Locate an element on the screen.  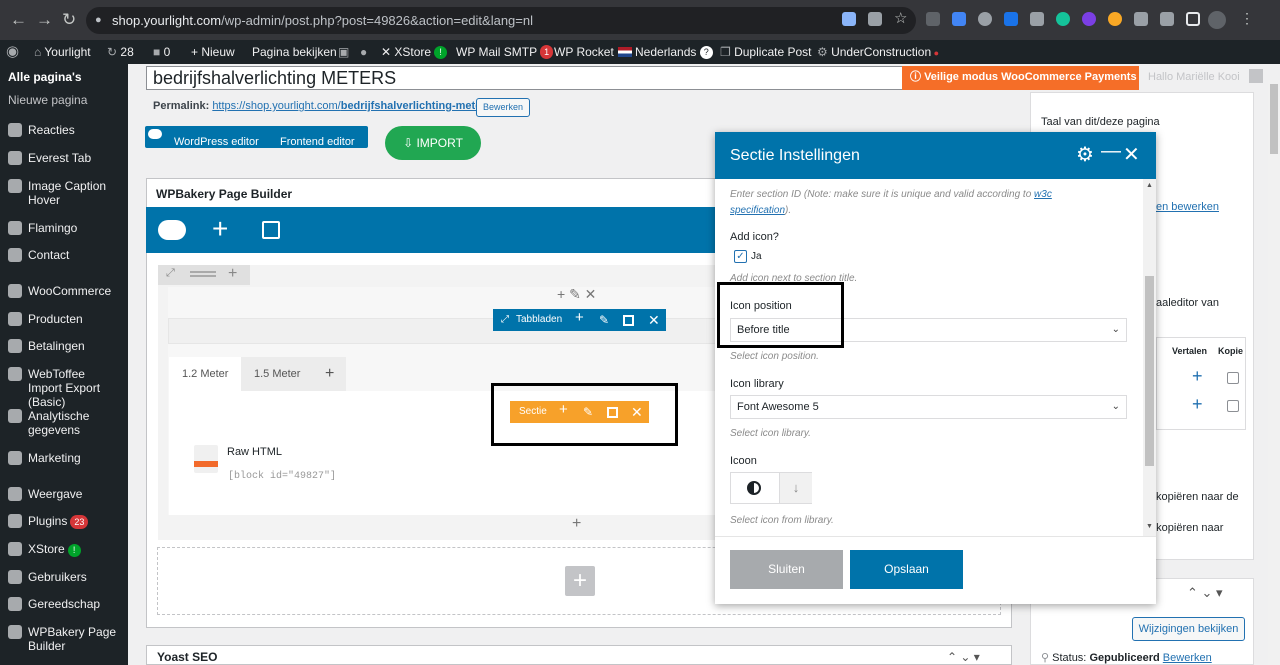
adminbar-duplicate: ❐ Duplicate Post is located at coordinates (765, 52).